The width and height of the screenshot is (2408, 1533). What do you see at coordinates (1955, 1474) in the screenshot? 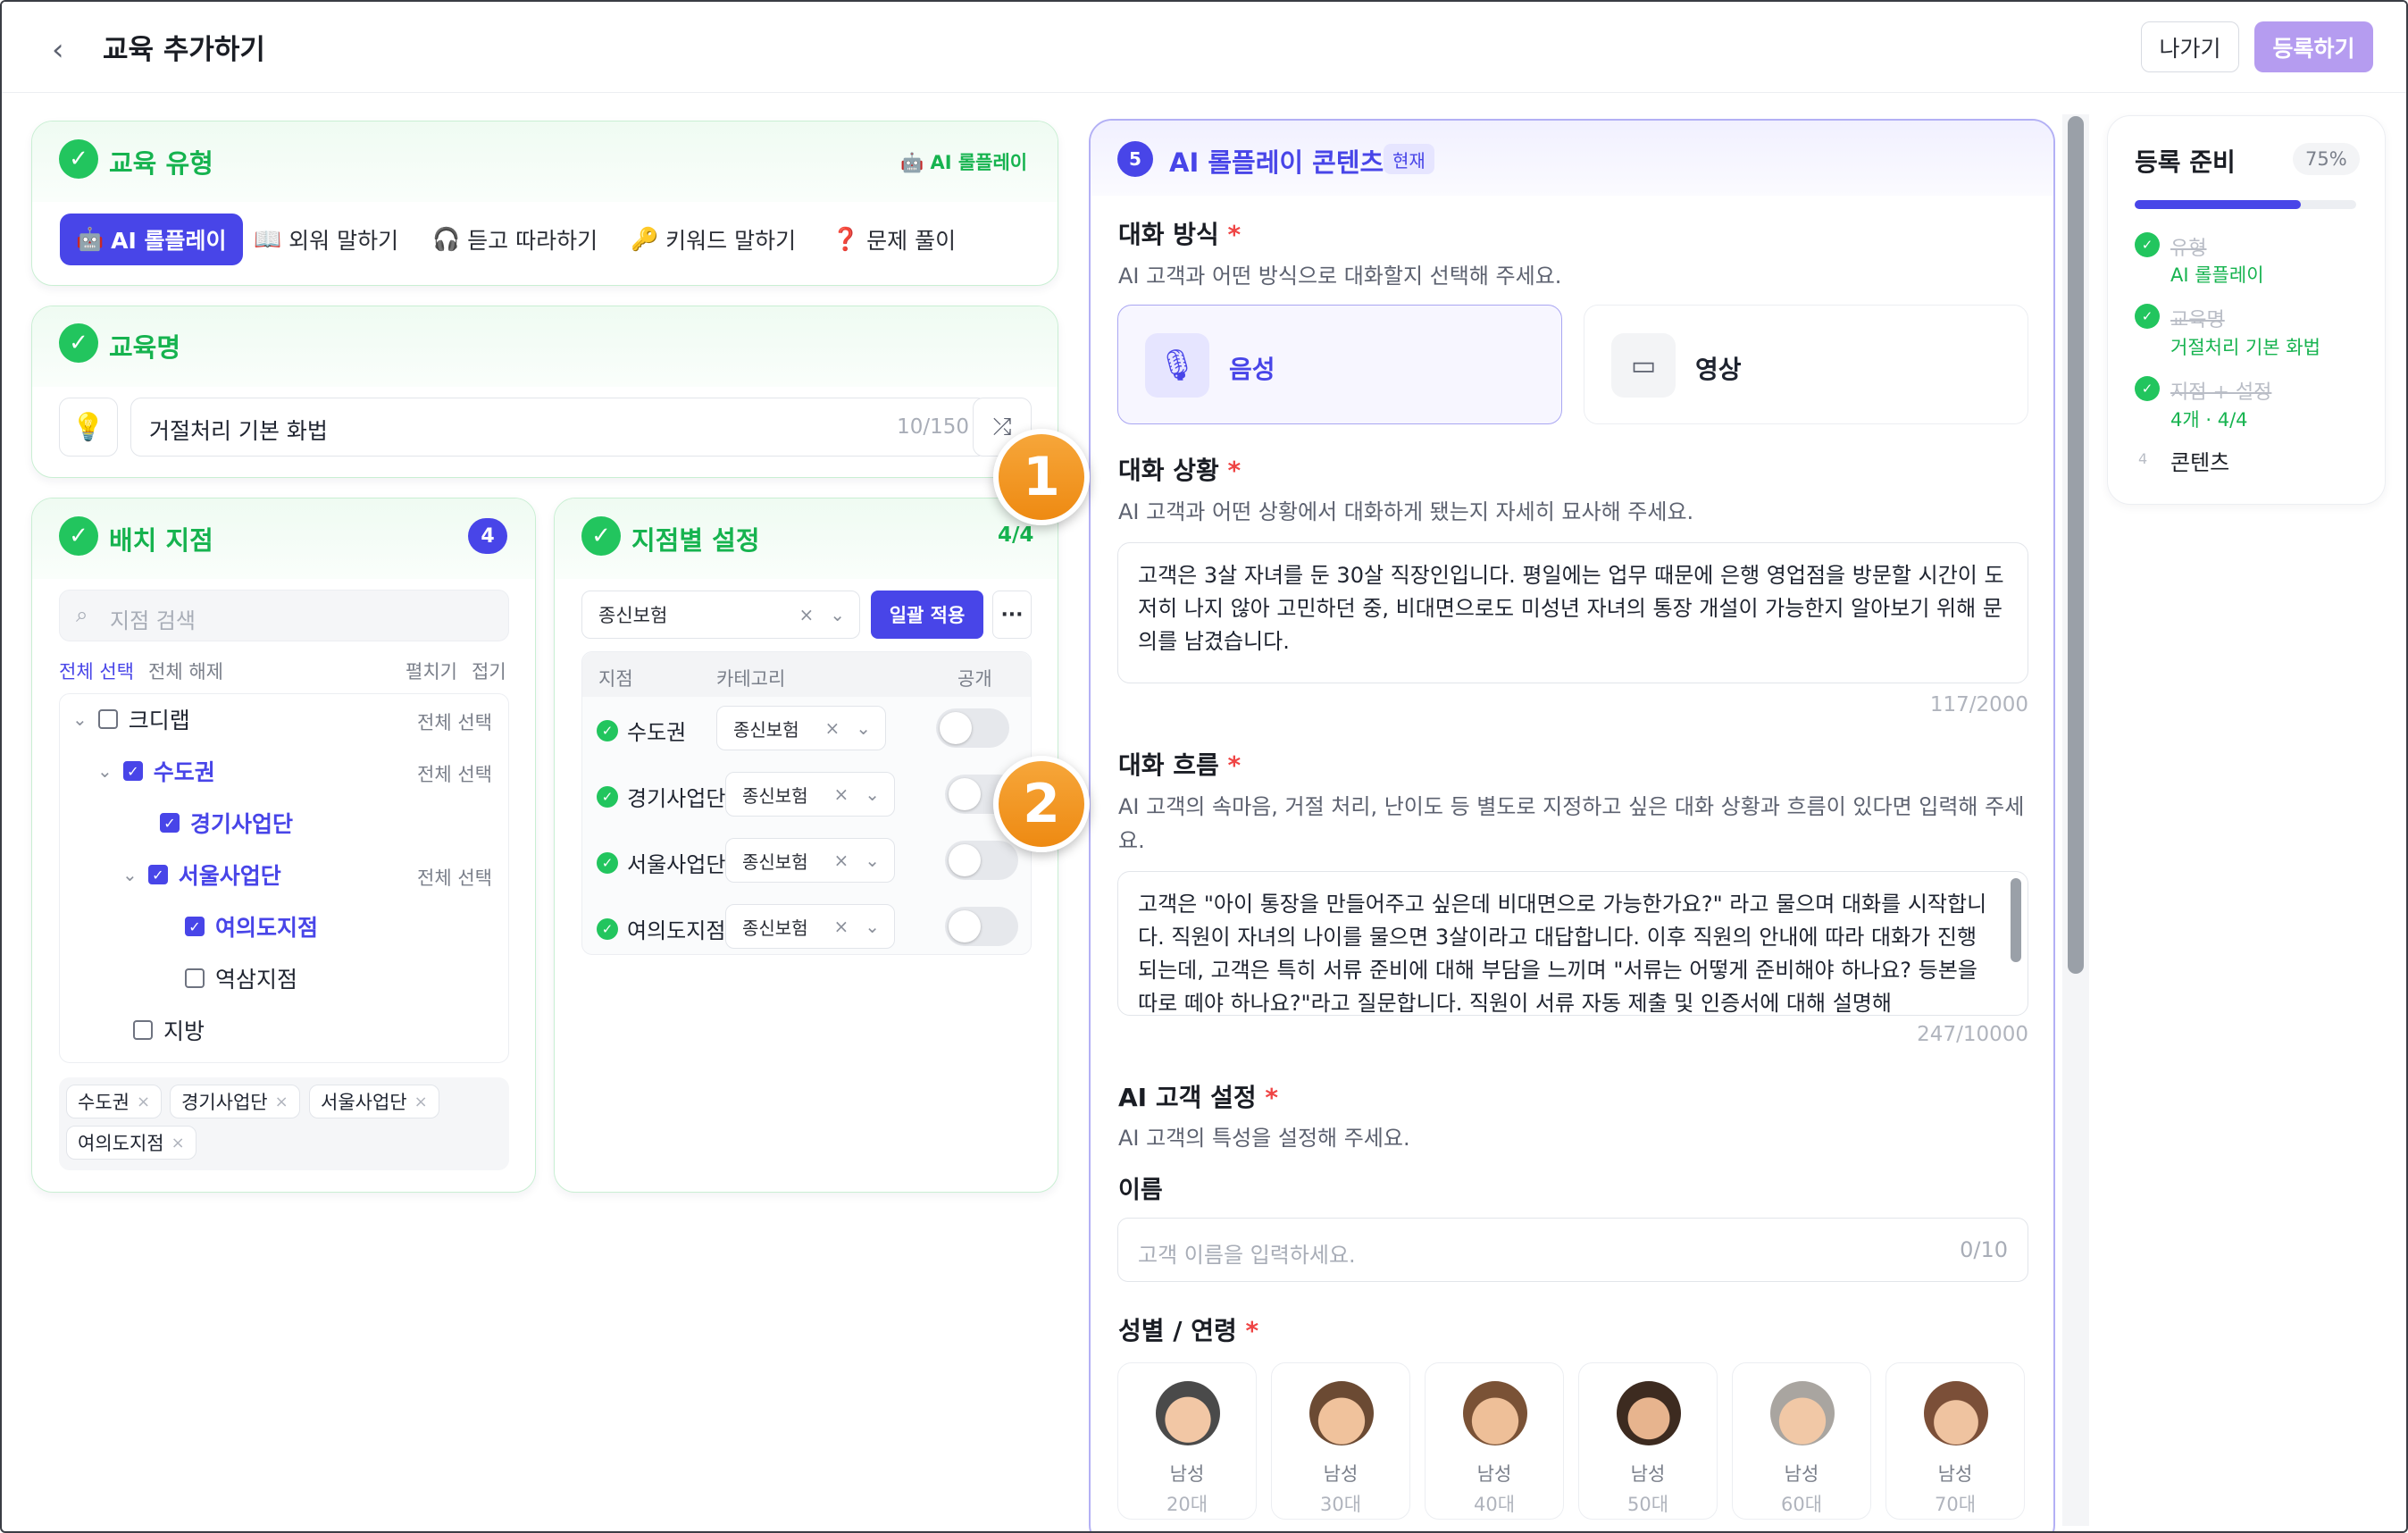
I see `avatar-gender: 남성` at bounding box center [1955, 1474].